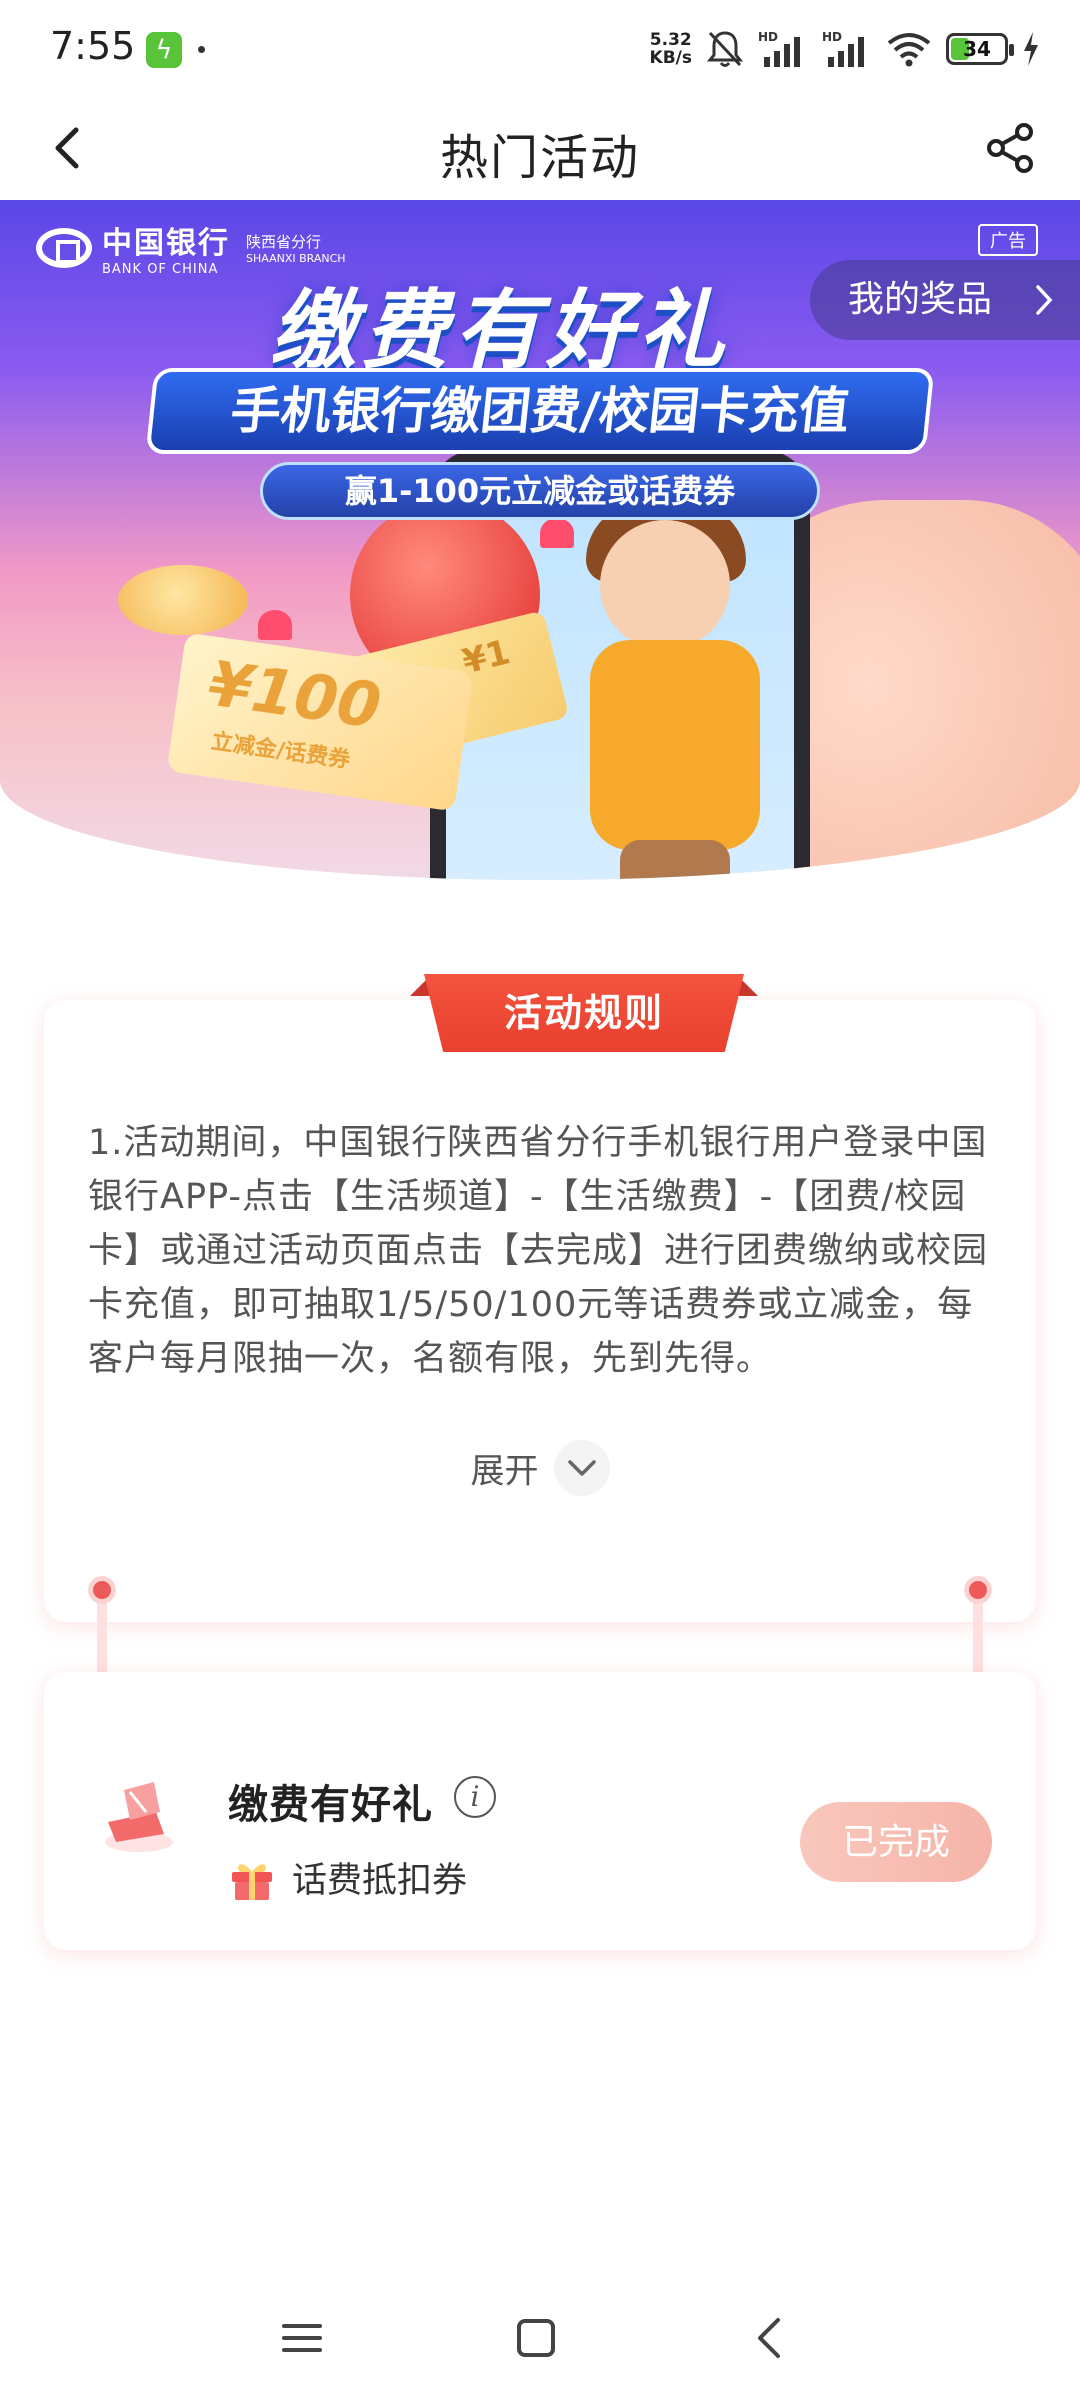 The height and width of the screenshot is (2400, 1080). What do you see at coordinates (330, 1805) in the screenshot?
I see `task-title: 缴费有好礼` at bounding box center [330, 1805].